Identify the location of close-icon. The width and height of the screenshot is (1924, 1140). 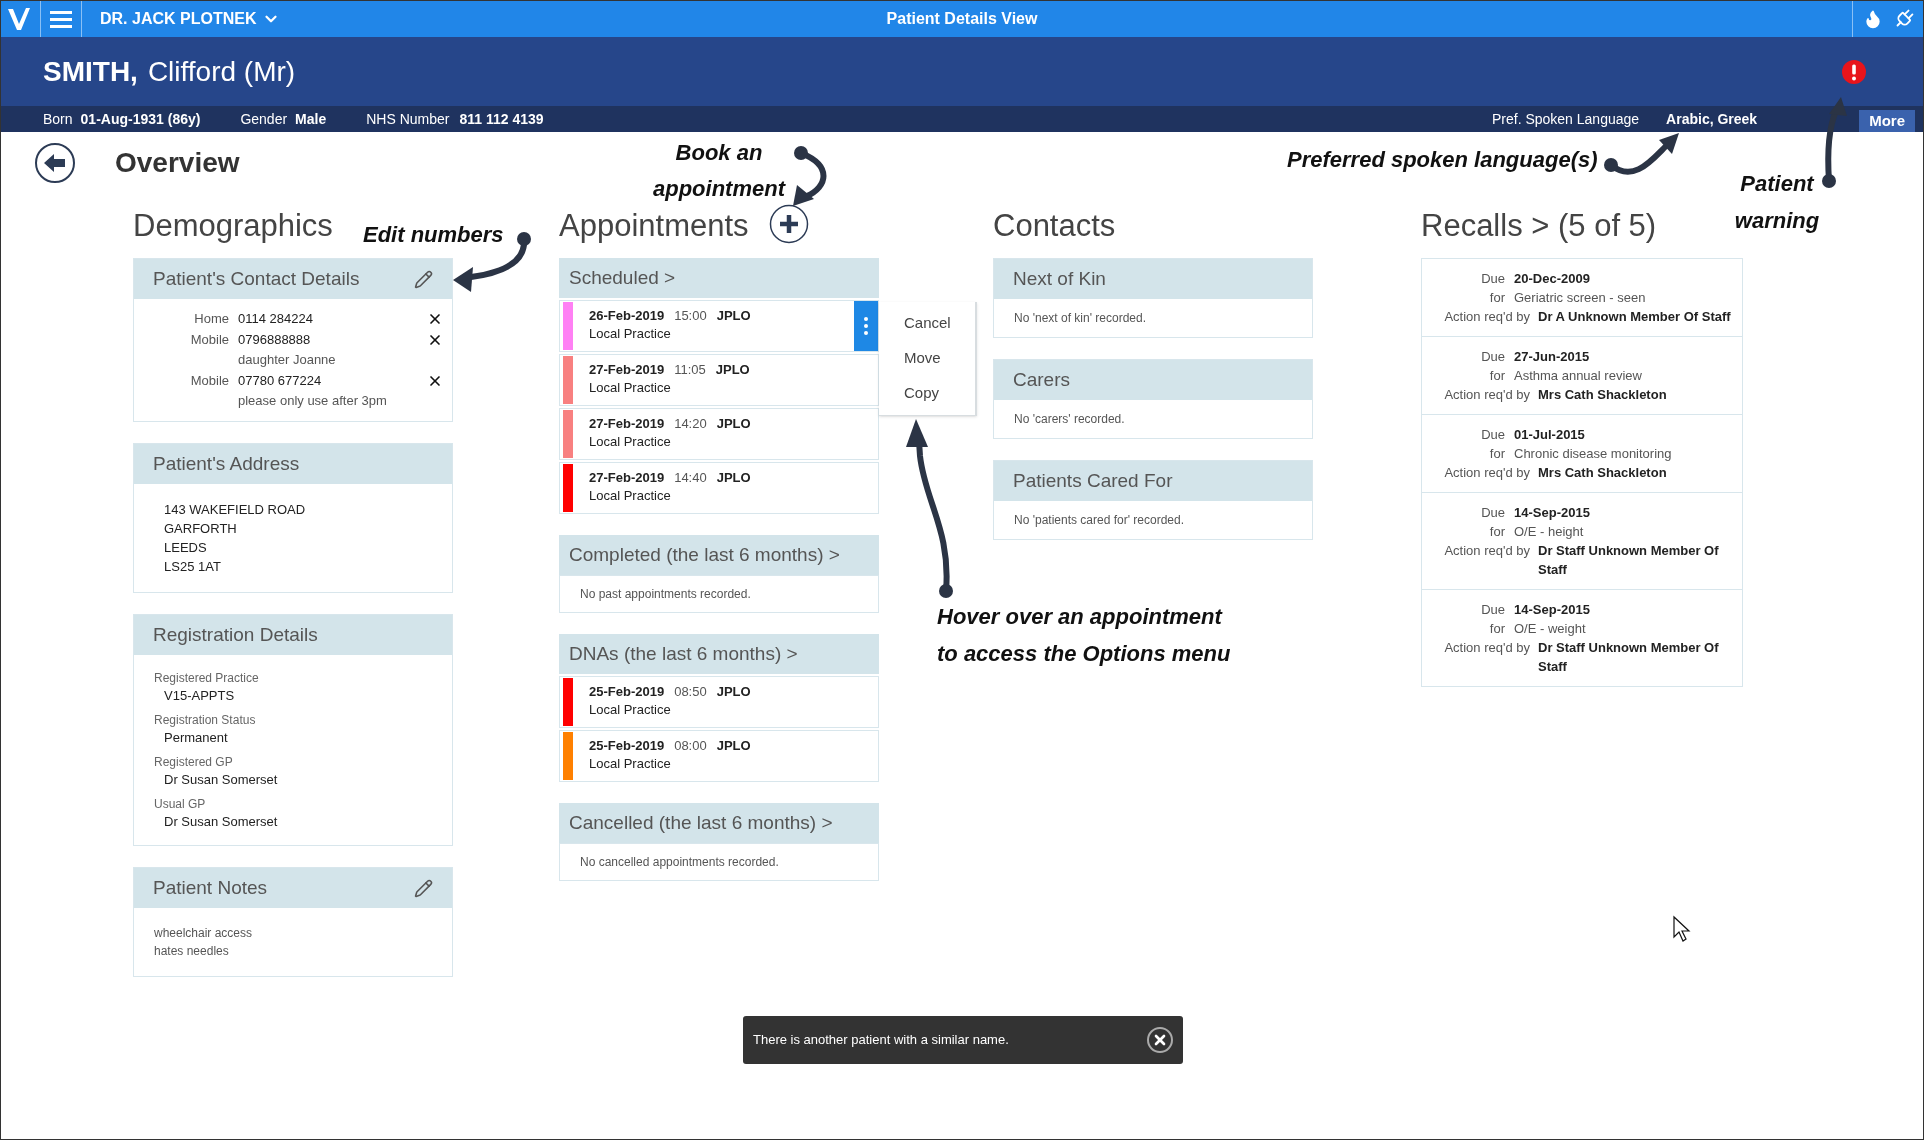
(1160, 1040).